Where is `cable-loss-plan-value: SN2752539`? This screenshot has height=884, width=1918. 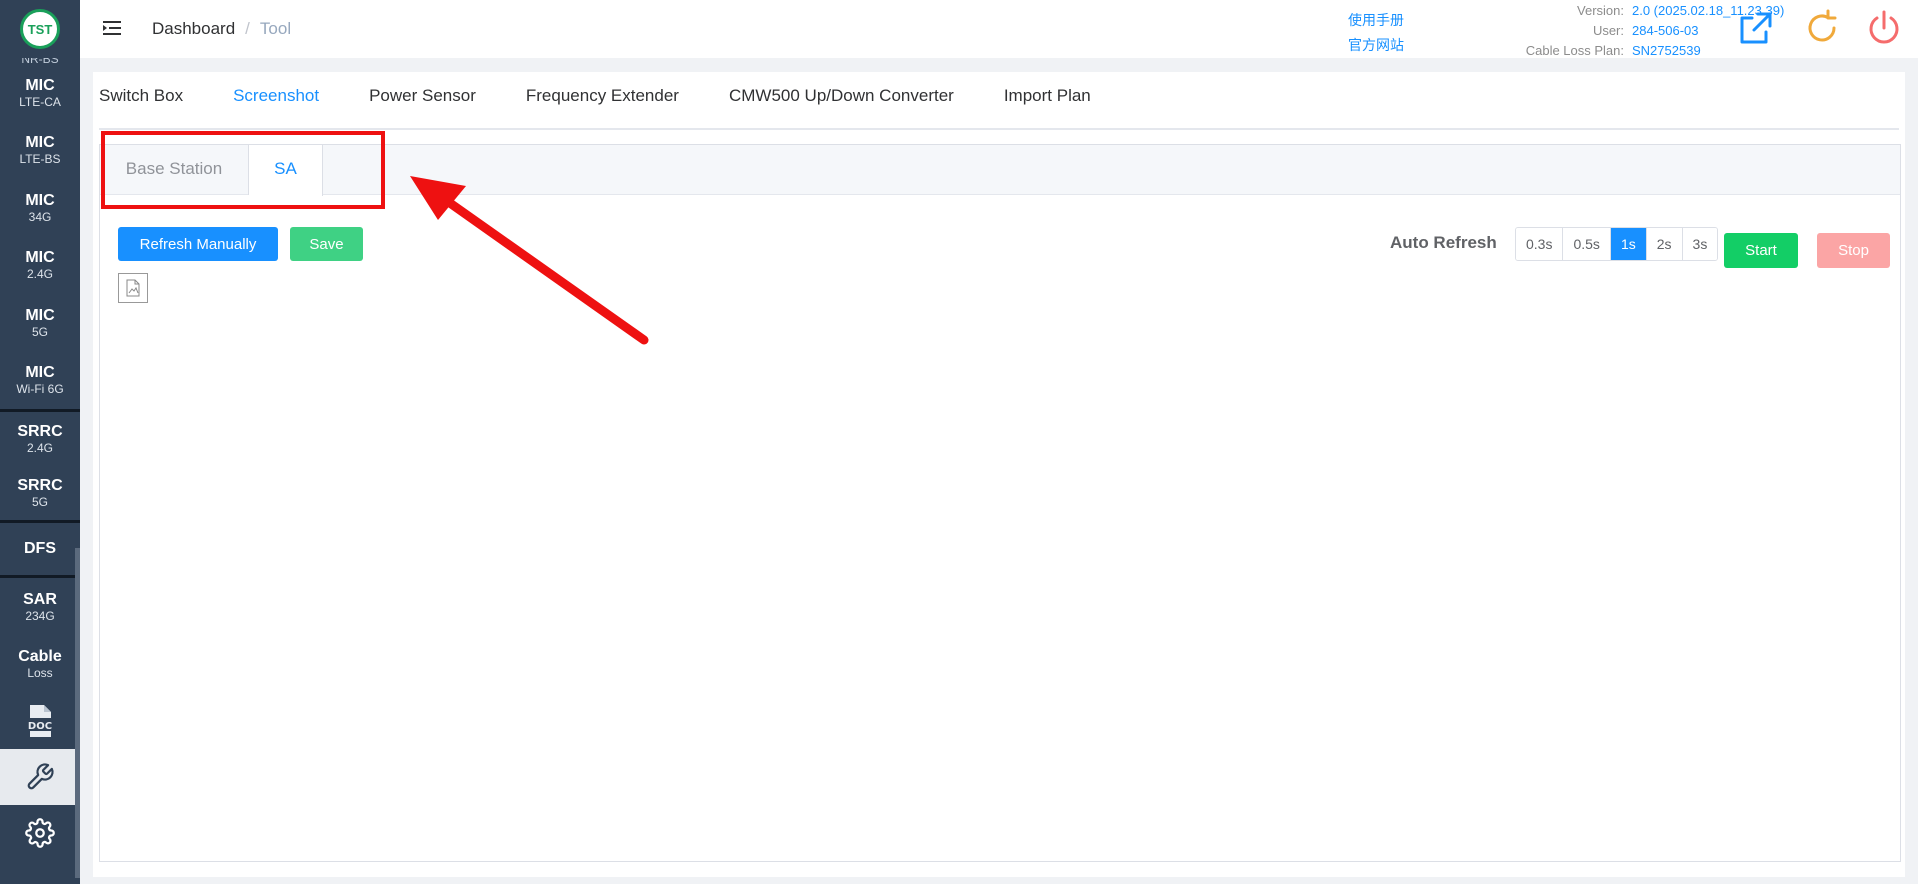 cable-loss-plan-value: SN2752539 is located at coordinates (1666, 50).